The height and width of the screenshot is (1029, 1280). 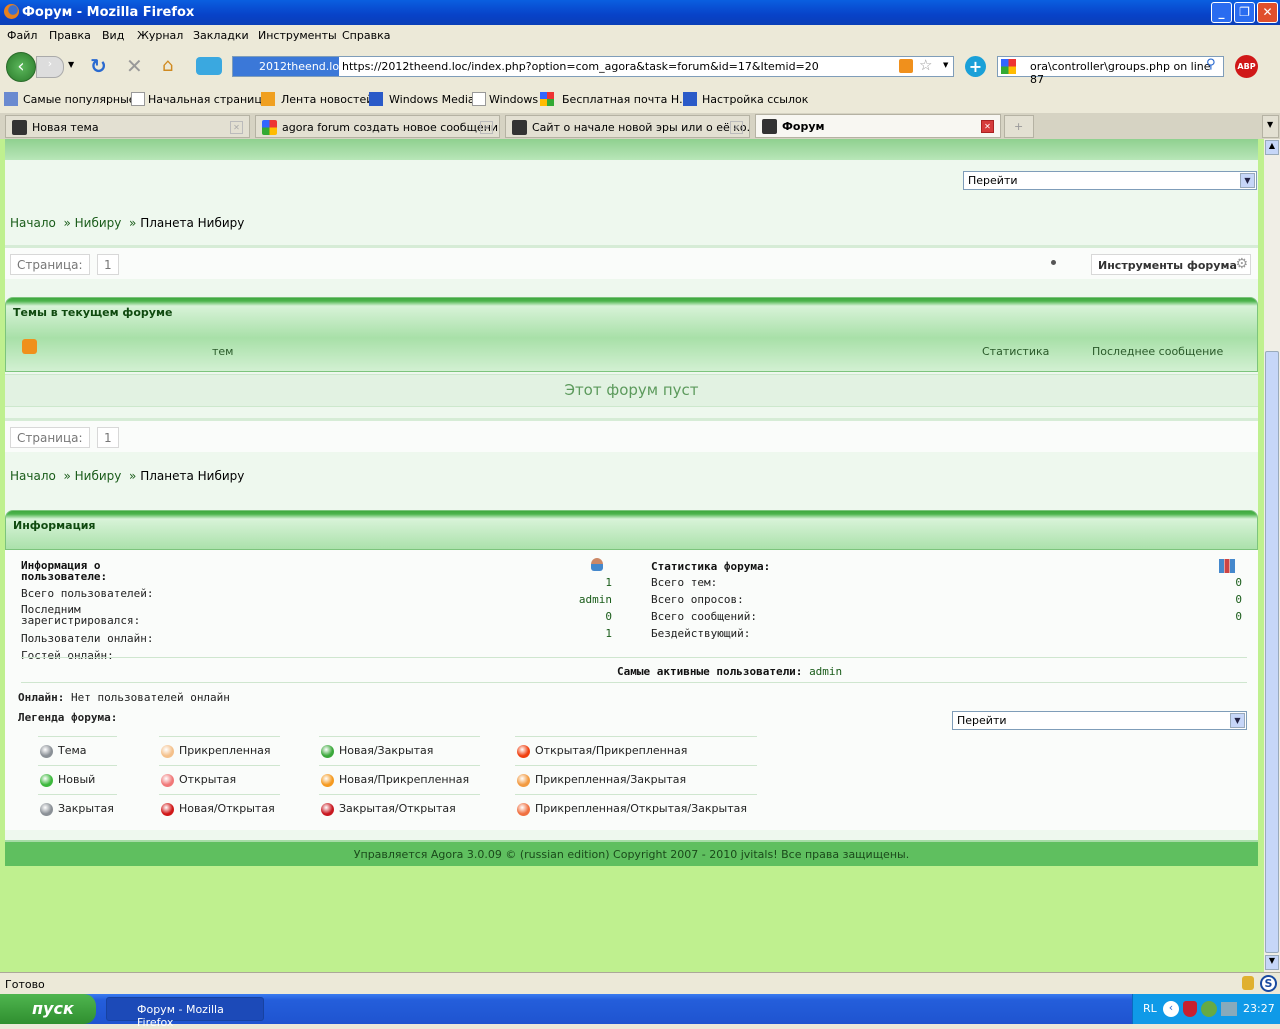 I want to click on last-registered-link: admin, so click(x=595, y=599).